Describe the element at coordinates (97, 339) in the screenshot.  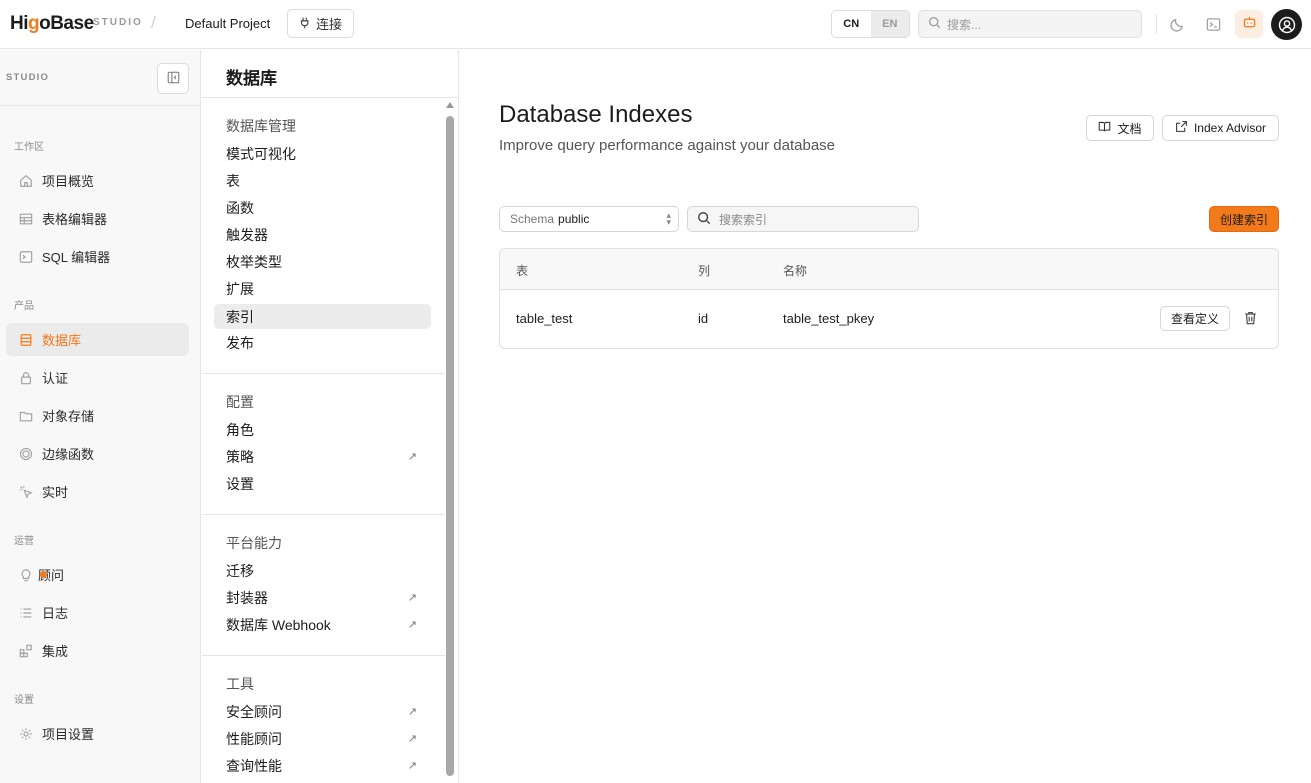
I see `sidebar-item-database: 数据库` at that location.